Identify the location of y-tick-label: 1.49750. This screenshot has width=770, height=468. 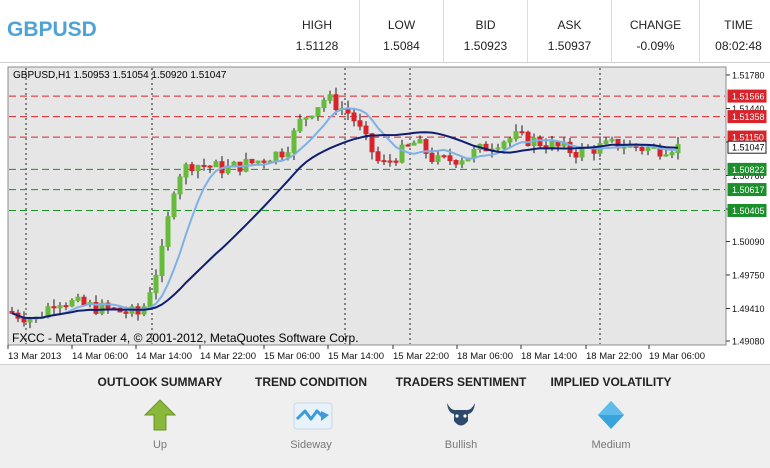
(748, 275).